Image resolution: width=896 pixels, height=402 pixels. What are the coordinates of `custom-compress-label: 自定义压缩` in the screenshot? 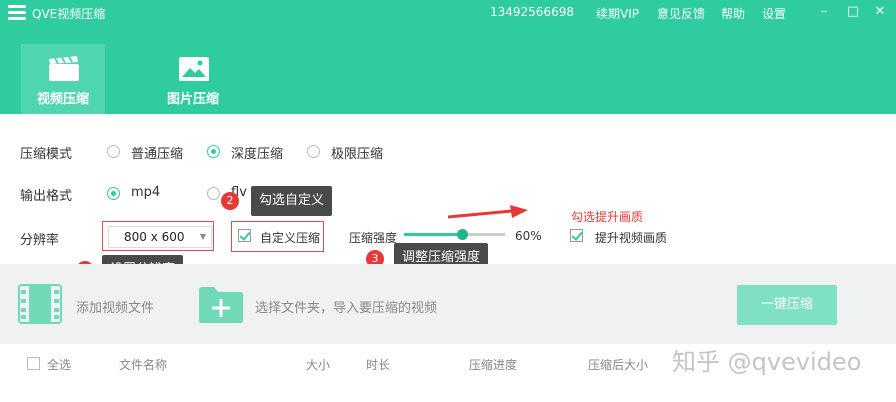 It's located at (290, 238).